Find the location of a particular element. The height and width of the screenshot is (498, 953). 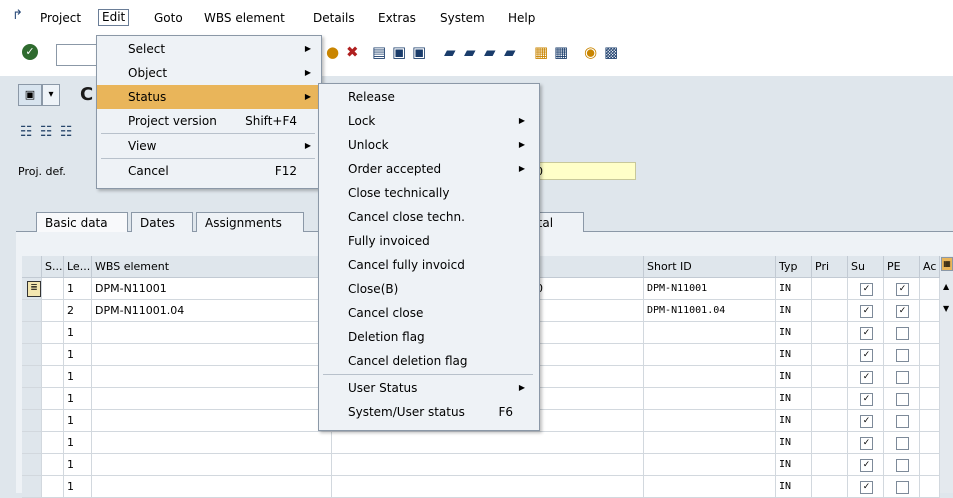

enter-icon: ✓ is located at coordinates (30, 52).